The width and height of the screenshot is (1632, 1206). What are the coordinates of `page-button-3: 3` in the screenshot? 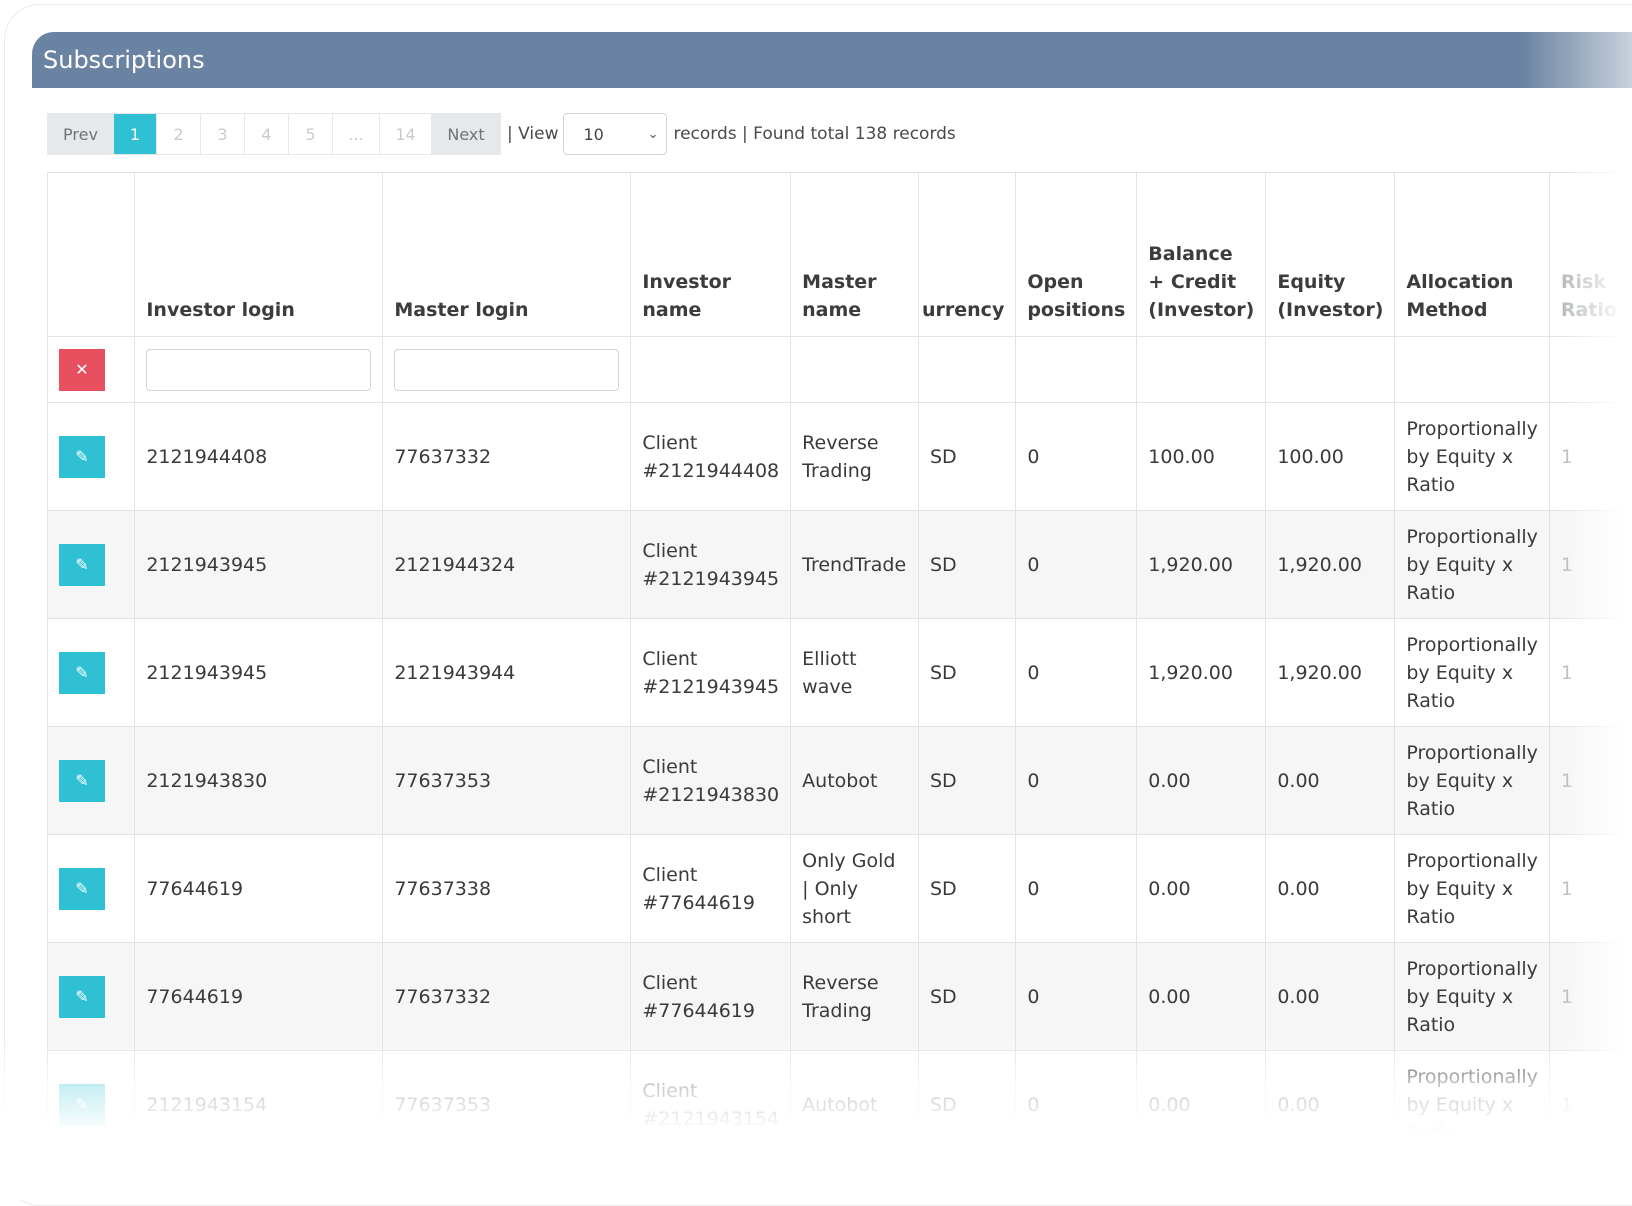 It's located at (223, 134).